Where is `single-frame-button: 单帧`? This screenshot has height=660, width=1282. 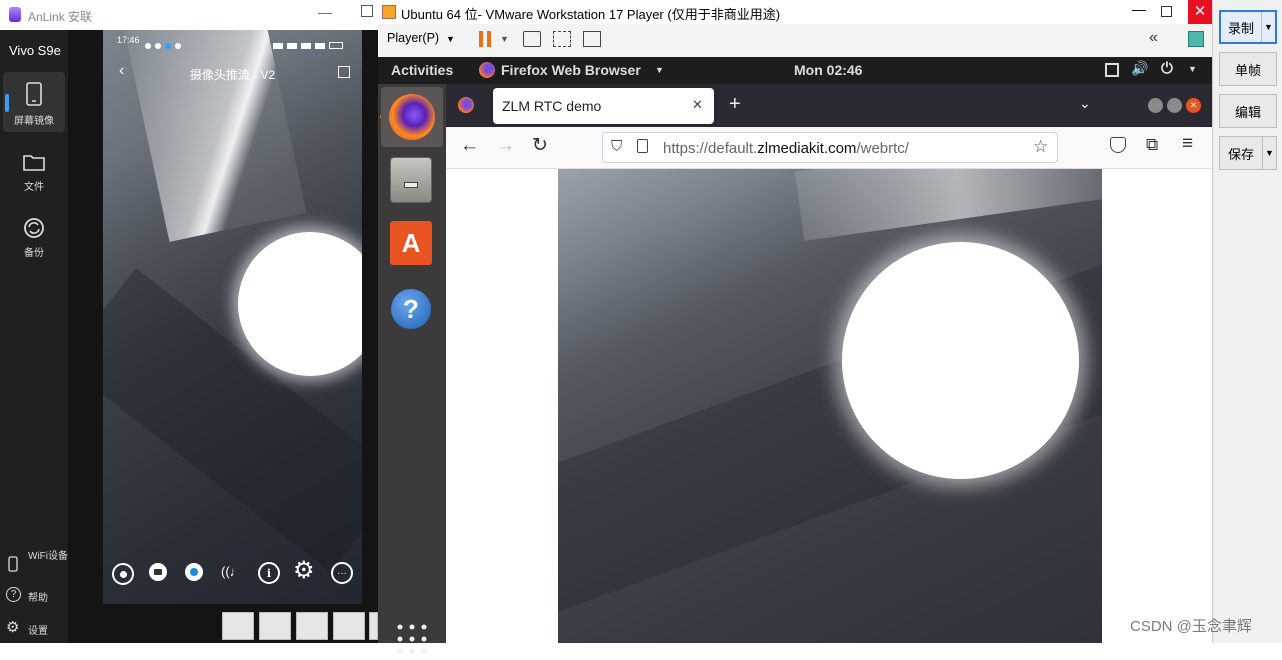 single-frame-button: 单帧 is located at coordinates (1248, 69).